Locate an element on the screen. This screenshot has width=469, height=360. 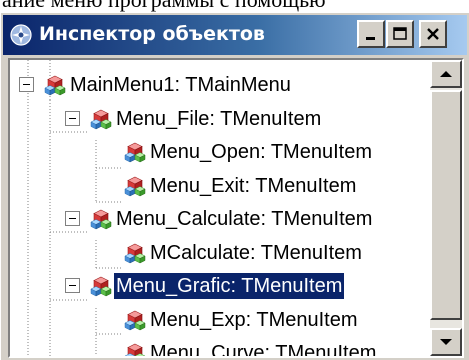
tree-item-label: Menu_Calculate: TMenuItem is located at coordinates (244, 219).